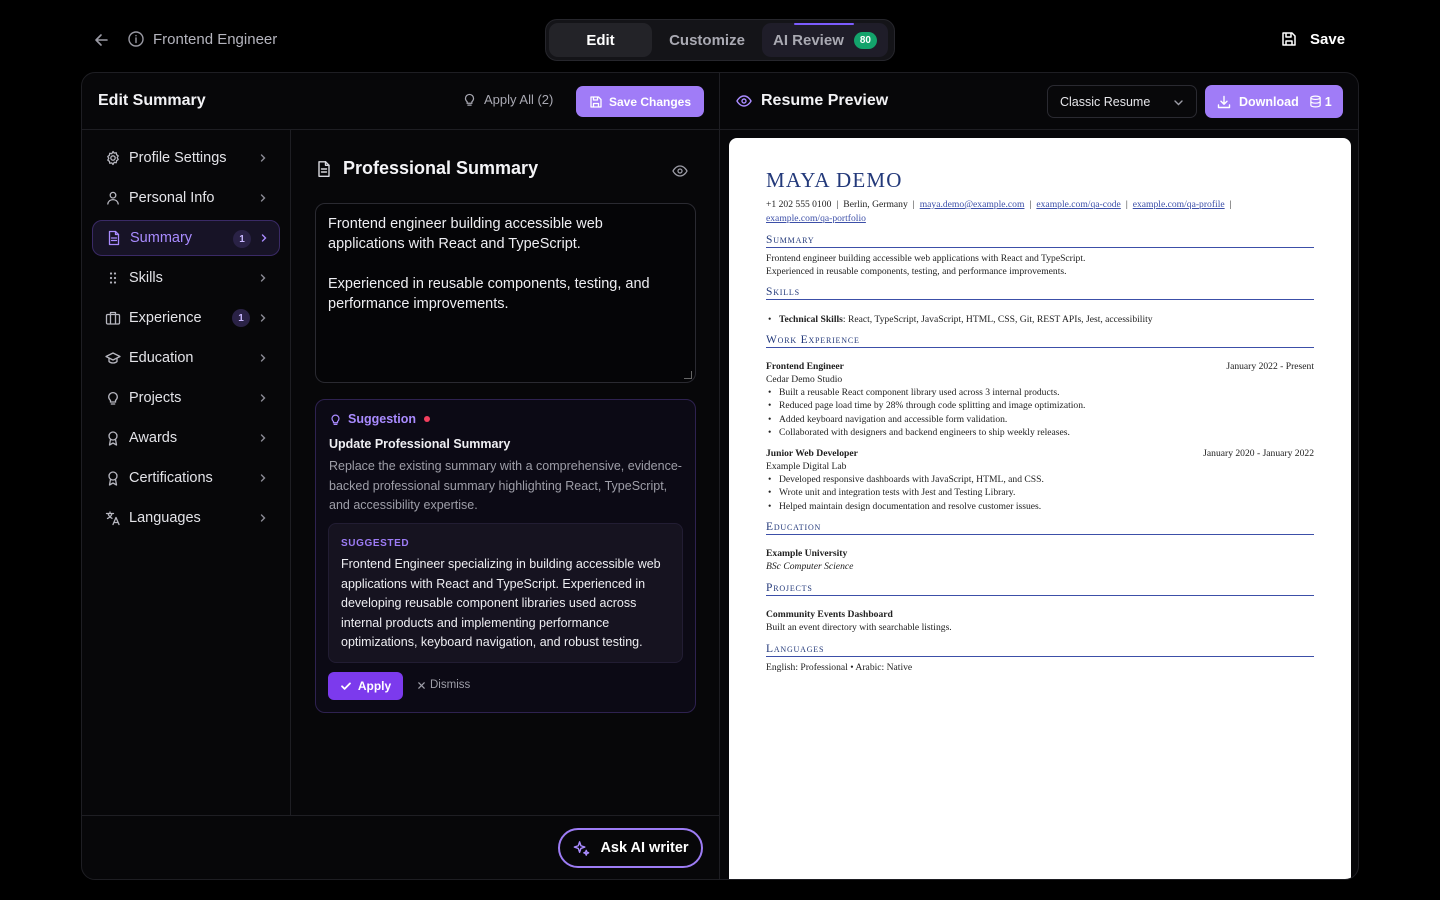 Image resolution: width=1440 pixels, height=900 pixels. What do you see at coordinates (875, 204) in the screenshot?
I see `resume-location: Berlin, Germany` at bounding box center [875, 204].